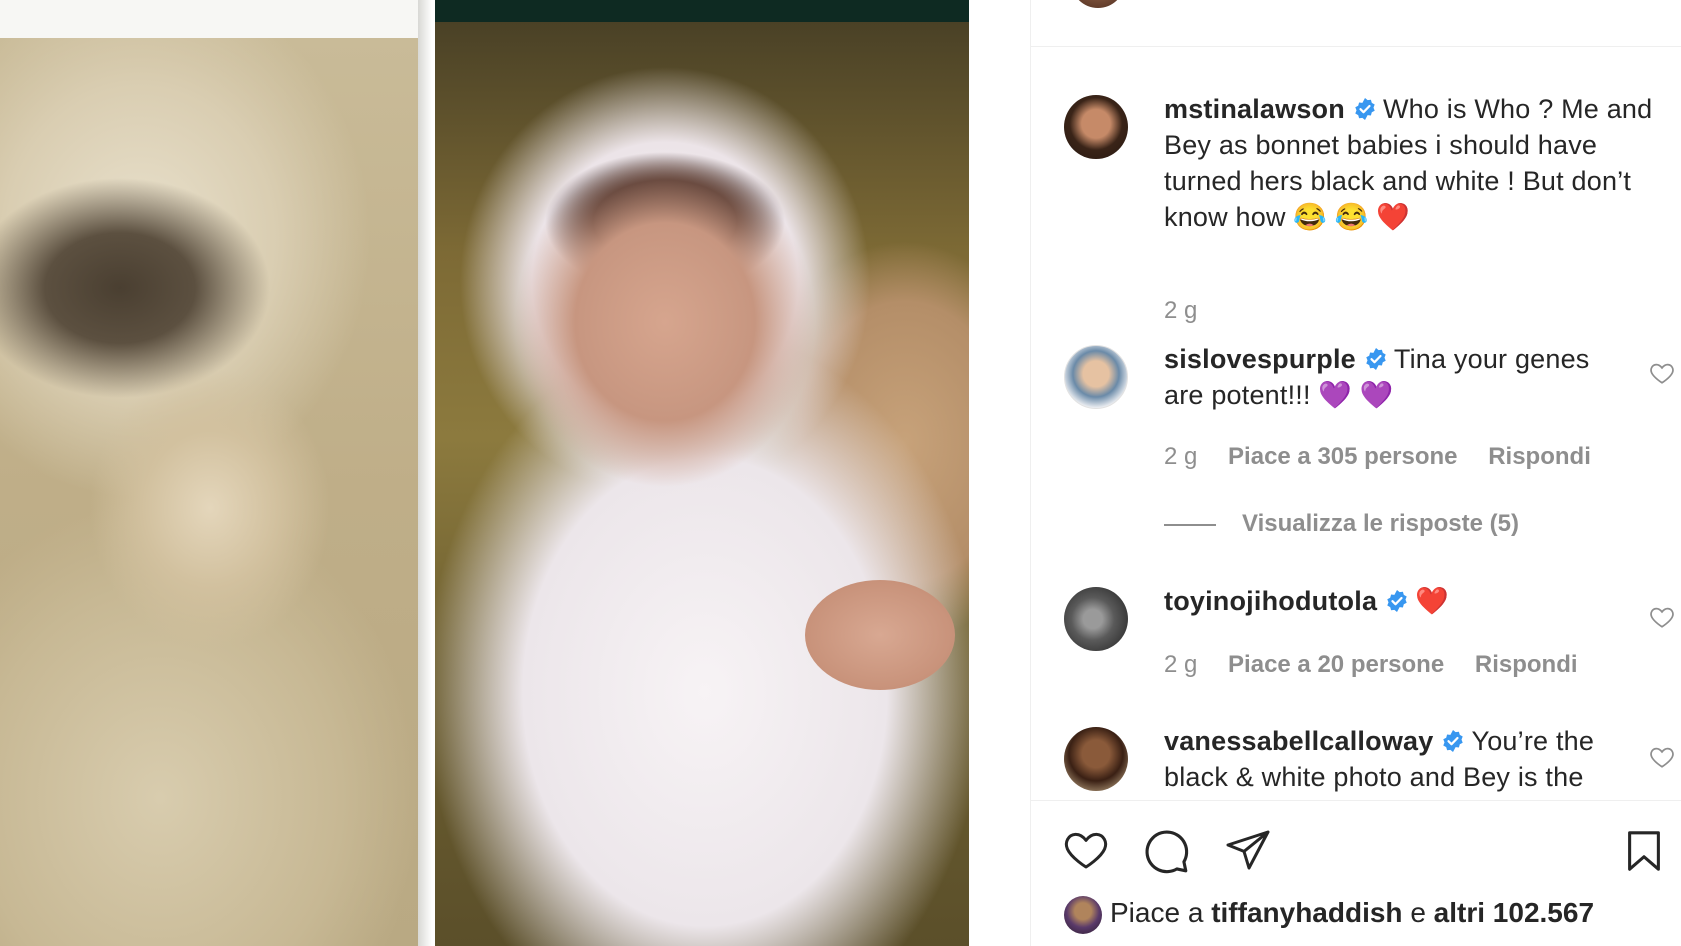  What do you see at coordinates (1418, 912) in the screenshot?
I see `likes-connector: e` at bounding box center [1418, 912].